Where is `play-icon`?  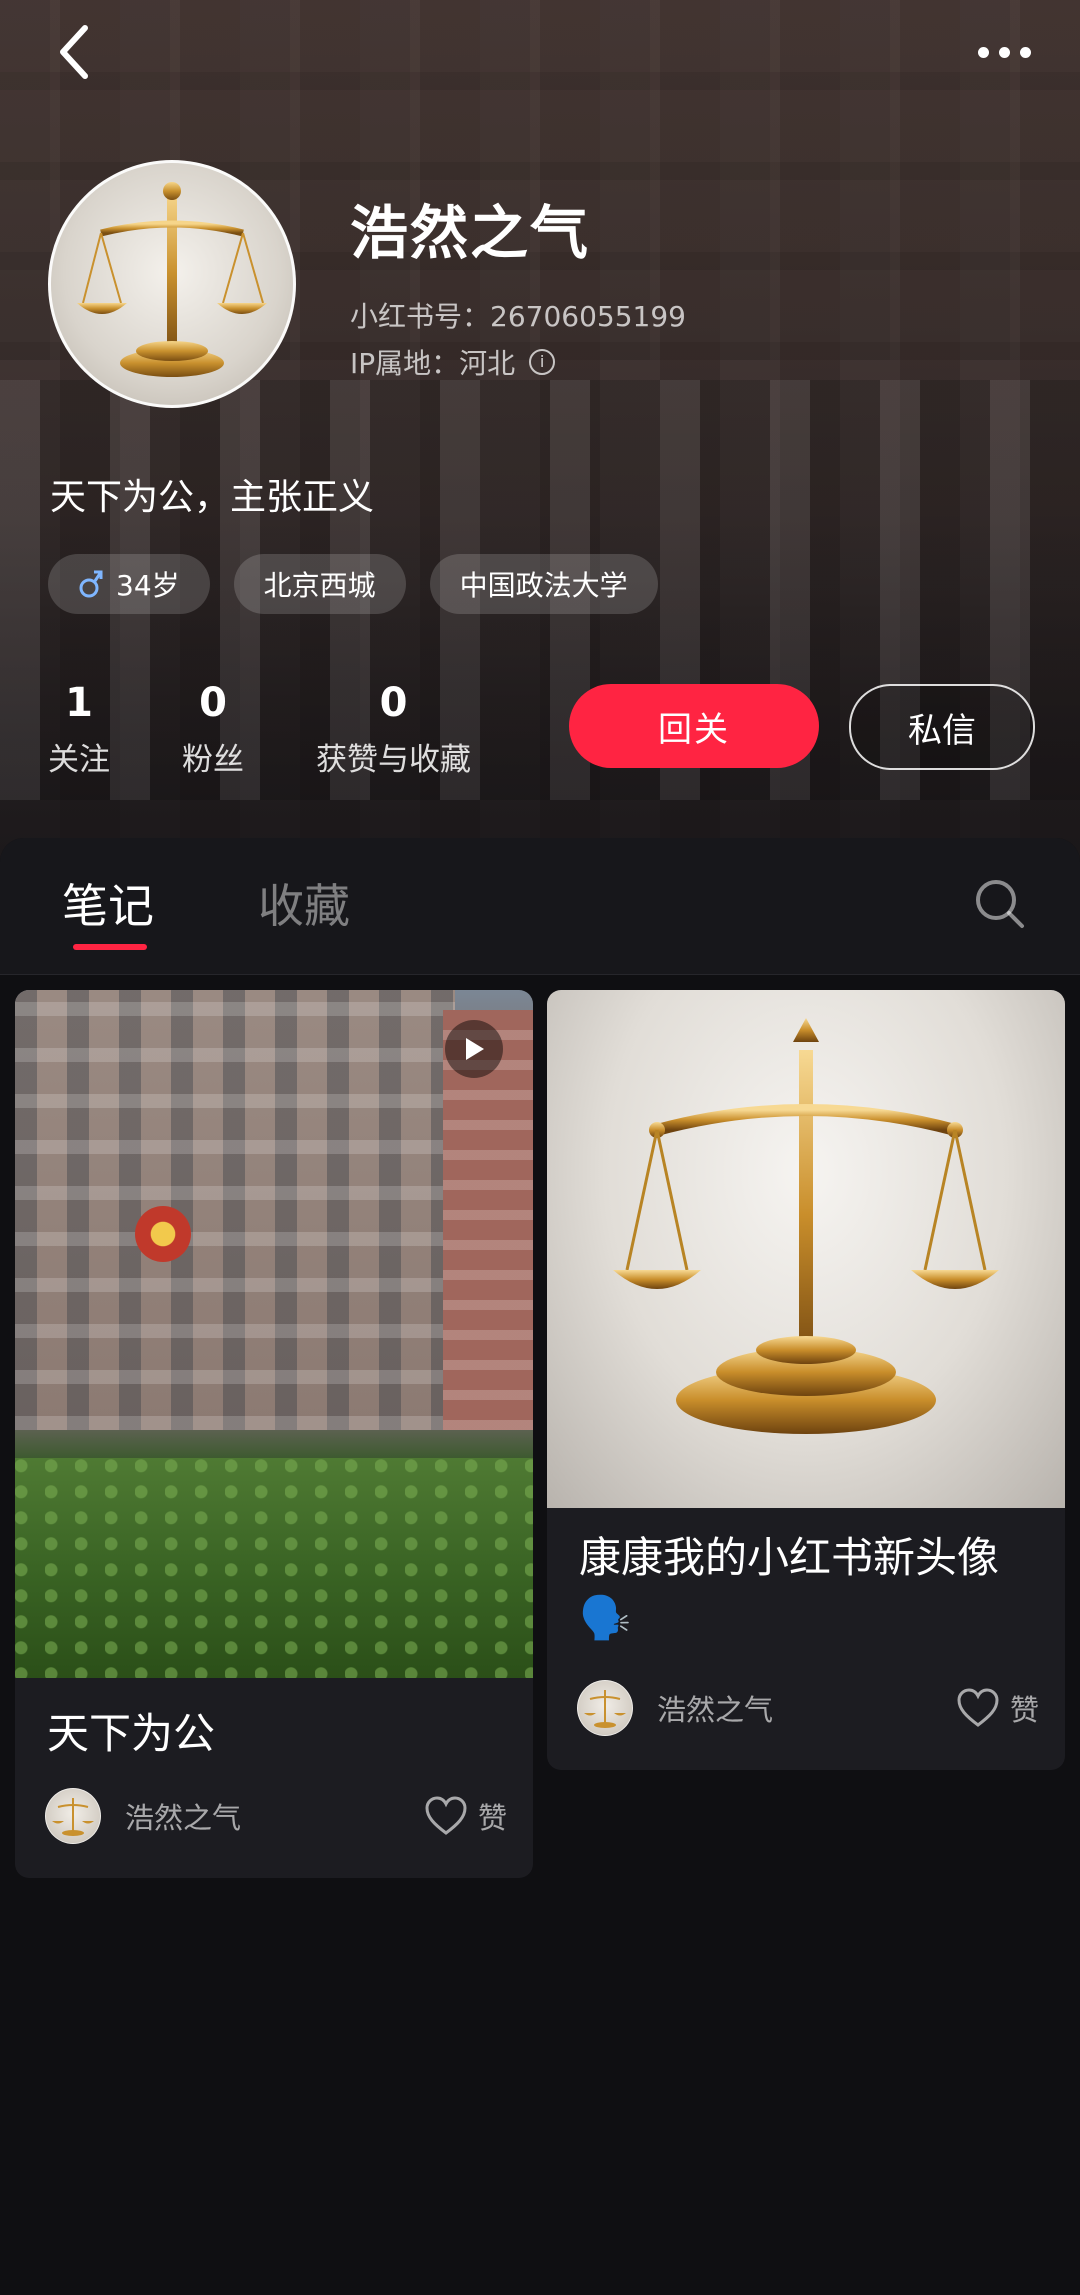
play-icon is located at coordinates (475, 1049).